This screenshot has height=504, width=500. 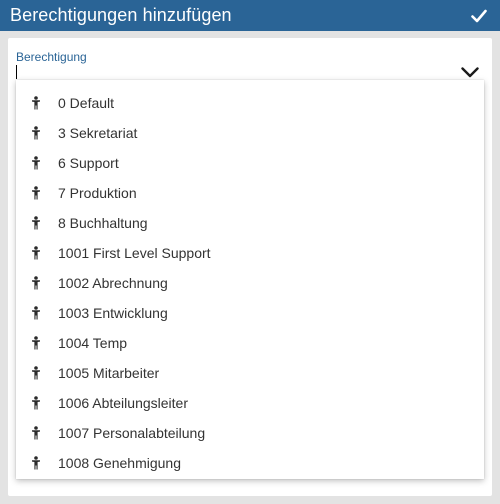 I want to click on option-label: 1003 Entwicklung, so click(x=113, y=313).